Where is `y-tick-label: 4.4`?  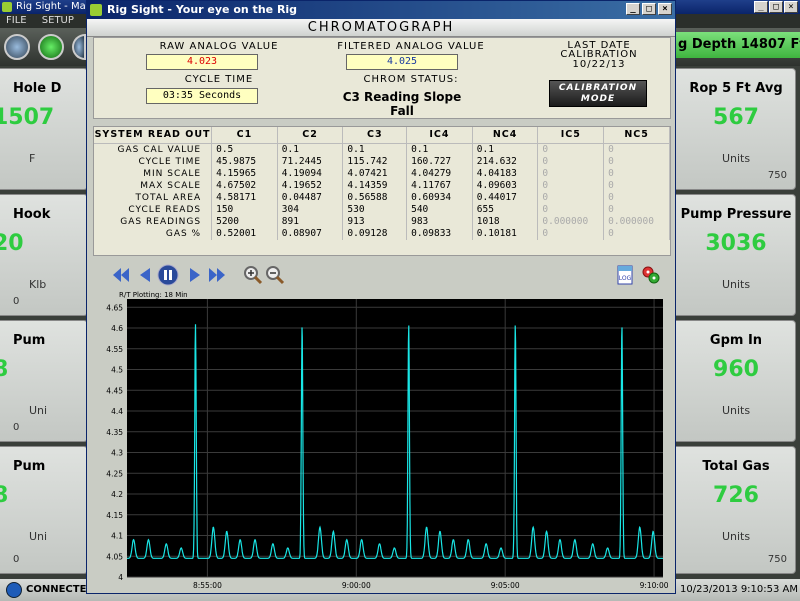
y-tick-label: 4.4 is located at coordinates (117, 411).